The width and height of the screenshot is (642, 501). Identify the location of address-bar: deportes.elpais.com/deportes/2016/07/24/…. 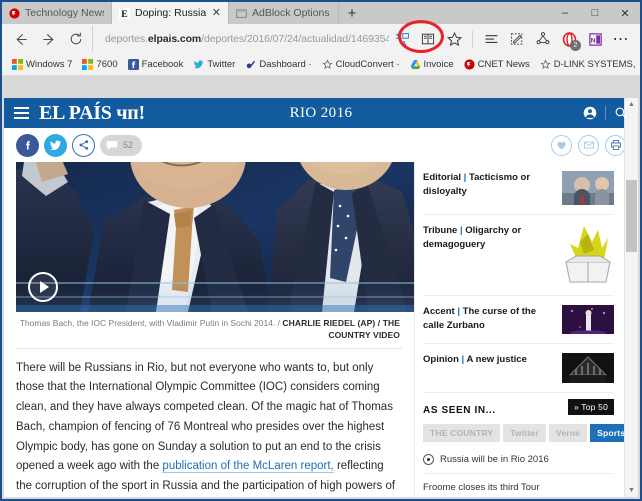
(240, 39).